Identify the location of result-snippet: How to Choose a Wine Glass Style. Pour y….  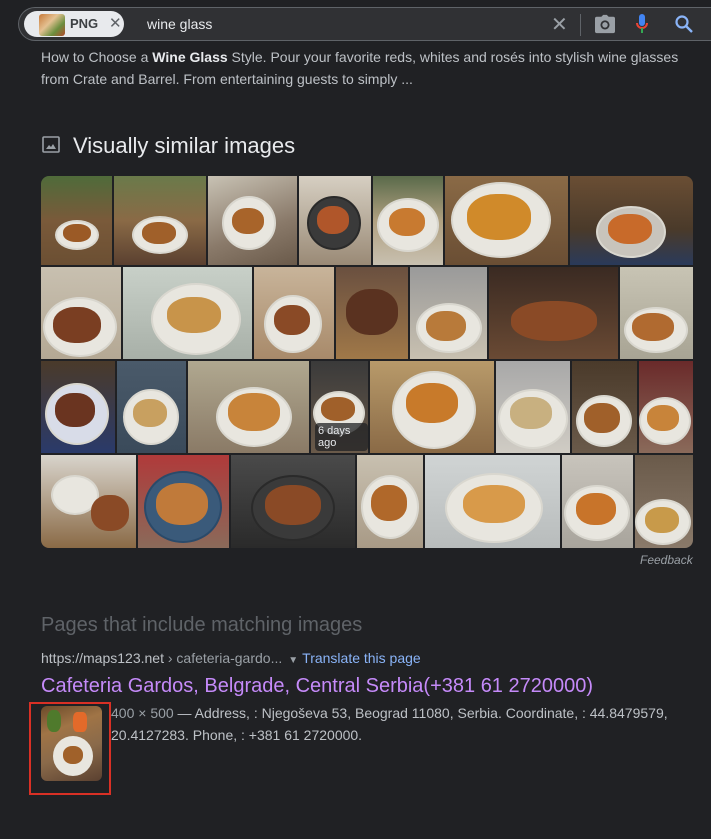
(361, 68).